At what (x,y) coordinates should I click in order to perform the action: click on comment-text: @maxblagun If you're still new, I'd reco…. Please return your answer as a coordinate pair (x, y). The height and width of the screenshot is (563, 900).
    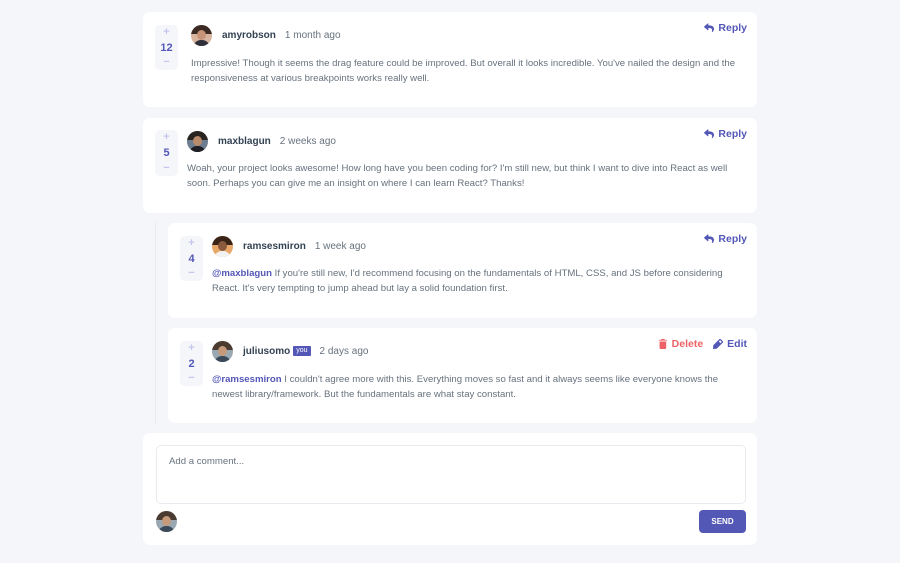
    Looking at the image, I should click on (478, 281).